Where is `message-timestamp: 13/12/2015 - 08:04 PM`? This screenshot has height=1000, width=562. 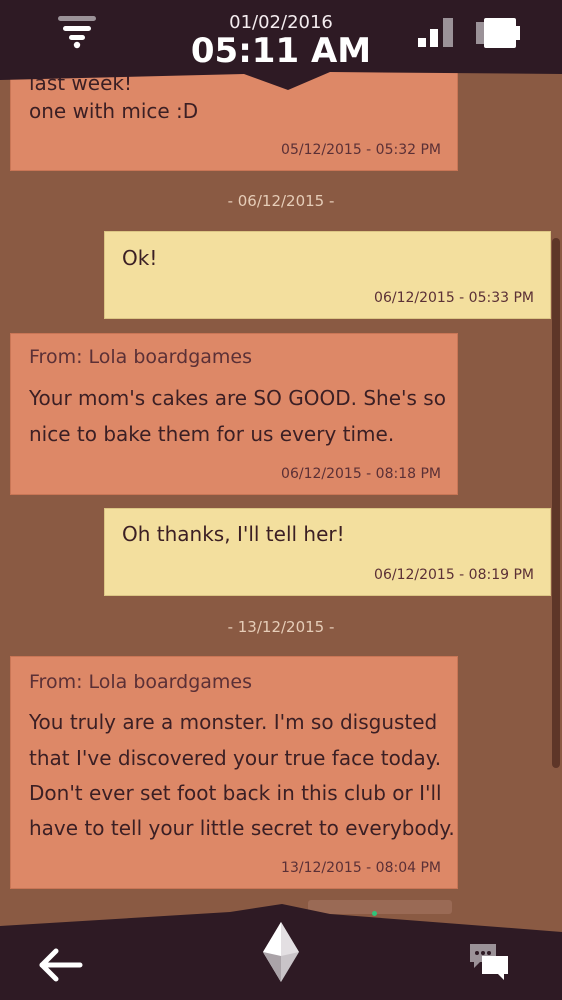
message-timestamp: 13/12/2015 - 08:04 PM is located at coordinates (361, 868).